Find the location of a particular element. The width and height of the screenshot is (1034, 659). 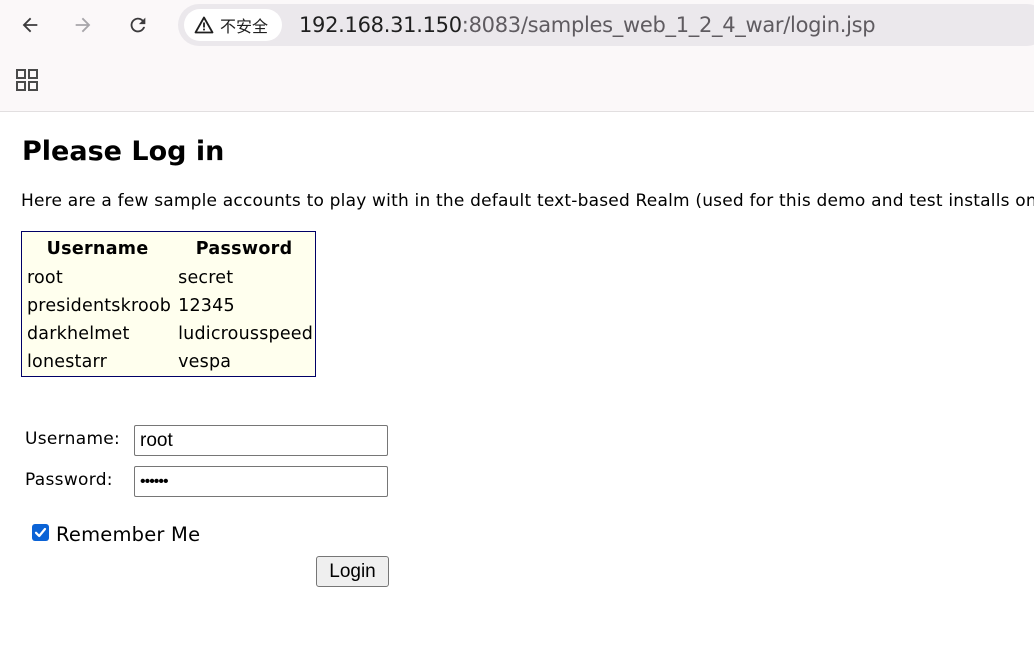

reload-button is located at coordinates (138, 25).